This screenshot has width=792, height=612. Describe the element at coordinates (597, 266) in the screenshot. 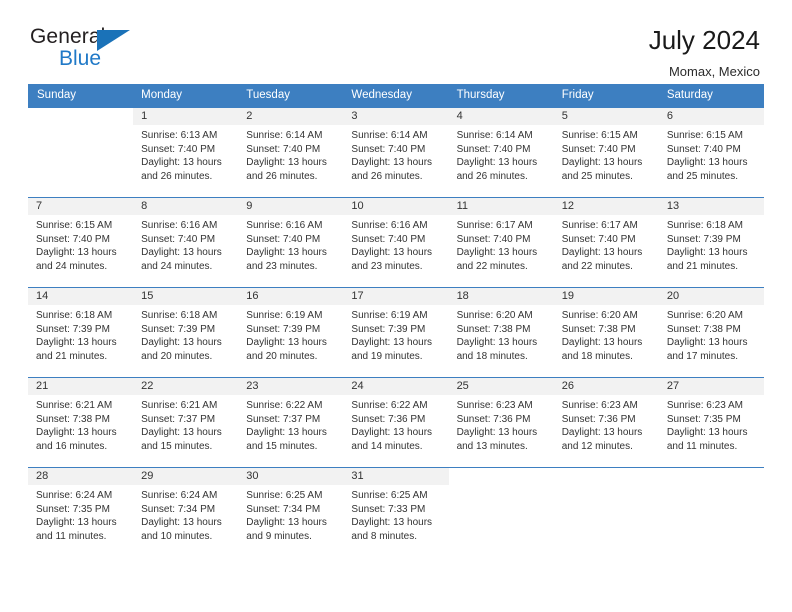

I see `daylight-text-line2: and 22 minutes.` at that location.